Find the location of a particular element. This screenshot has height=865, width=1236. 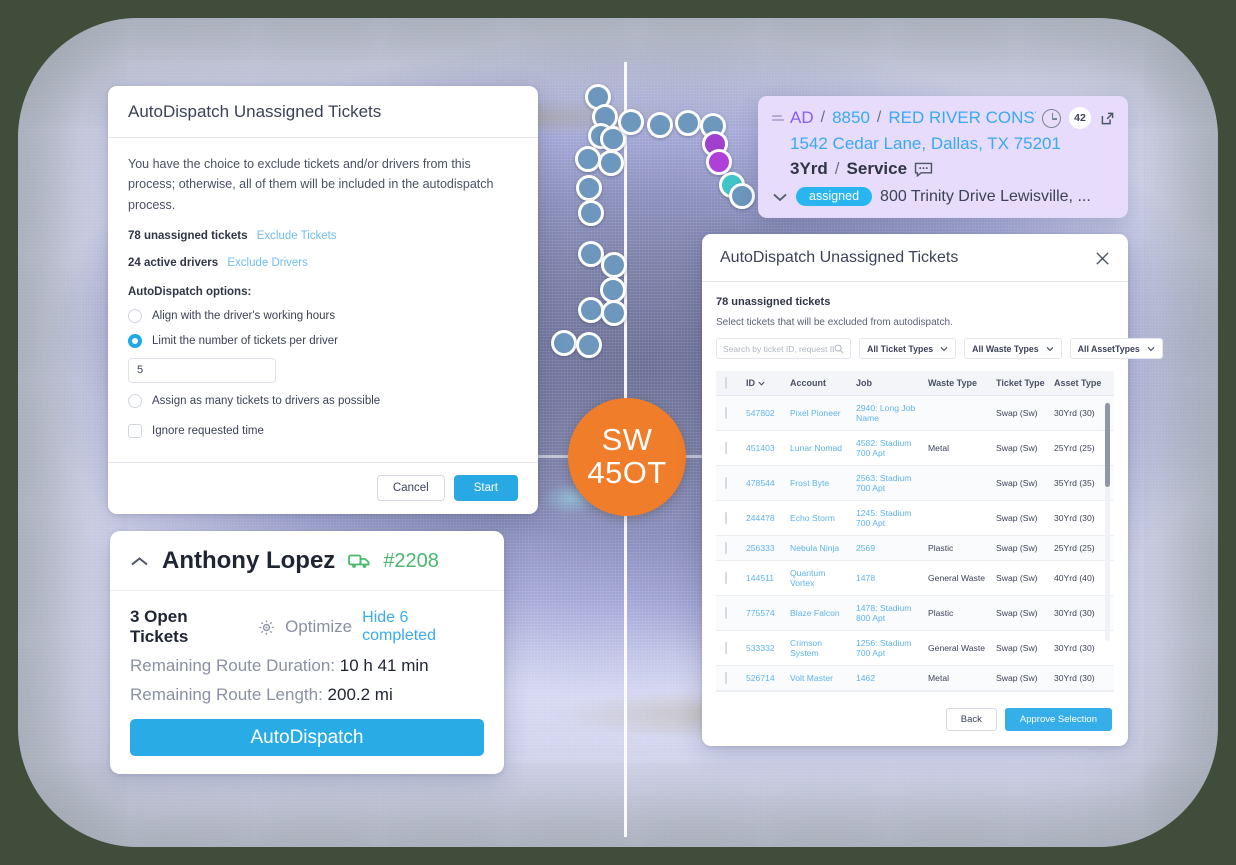

column-header: Job is located at coordinates (888, 383).